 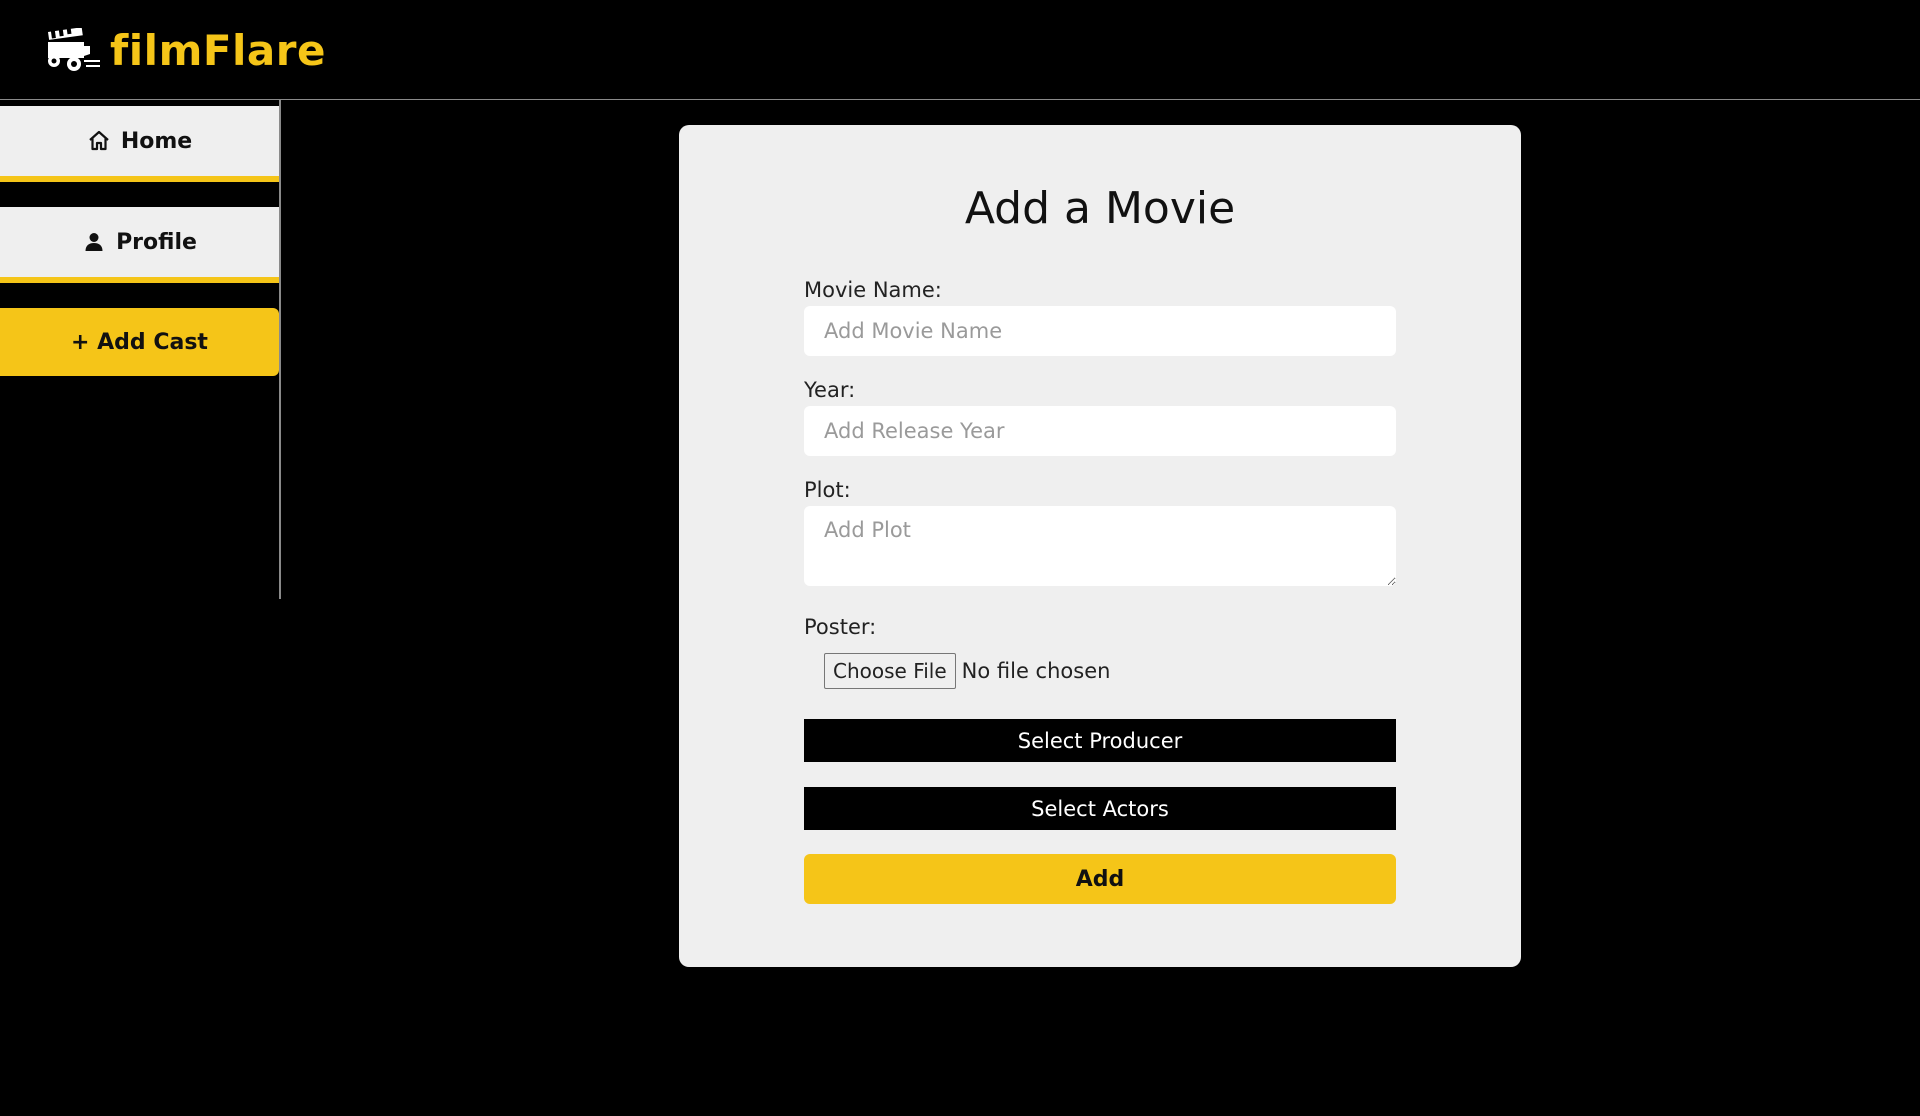 What do you see at coordinates (827, 490) in the screenshot?
I see `plot-label: Plot:` at bounding box center [827, 490].